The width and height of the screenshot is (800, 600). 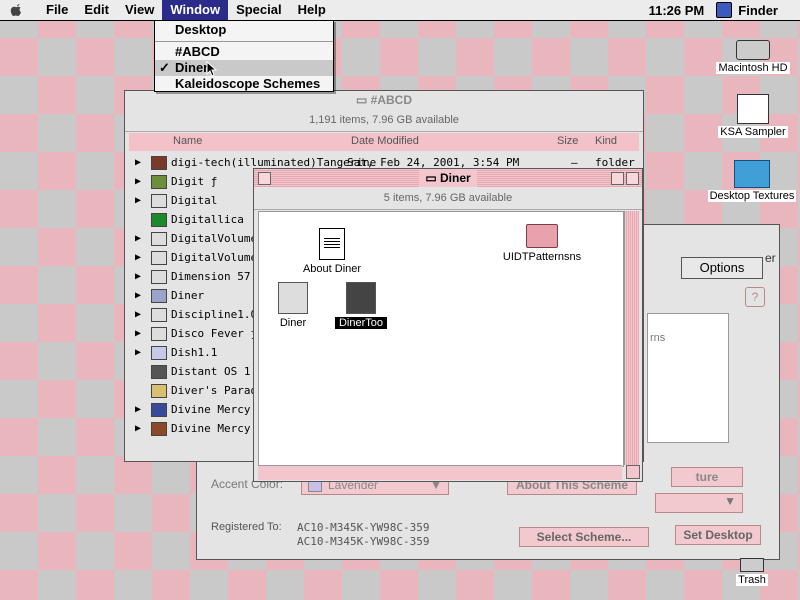 I want to click on menu-view: View, so click(x=139, y=10).